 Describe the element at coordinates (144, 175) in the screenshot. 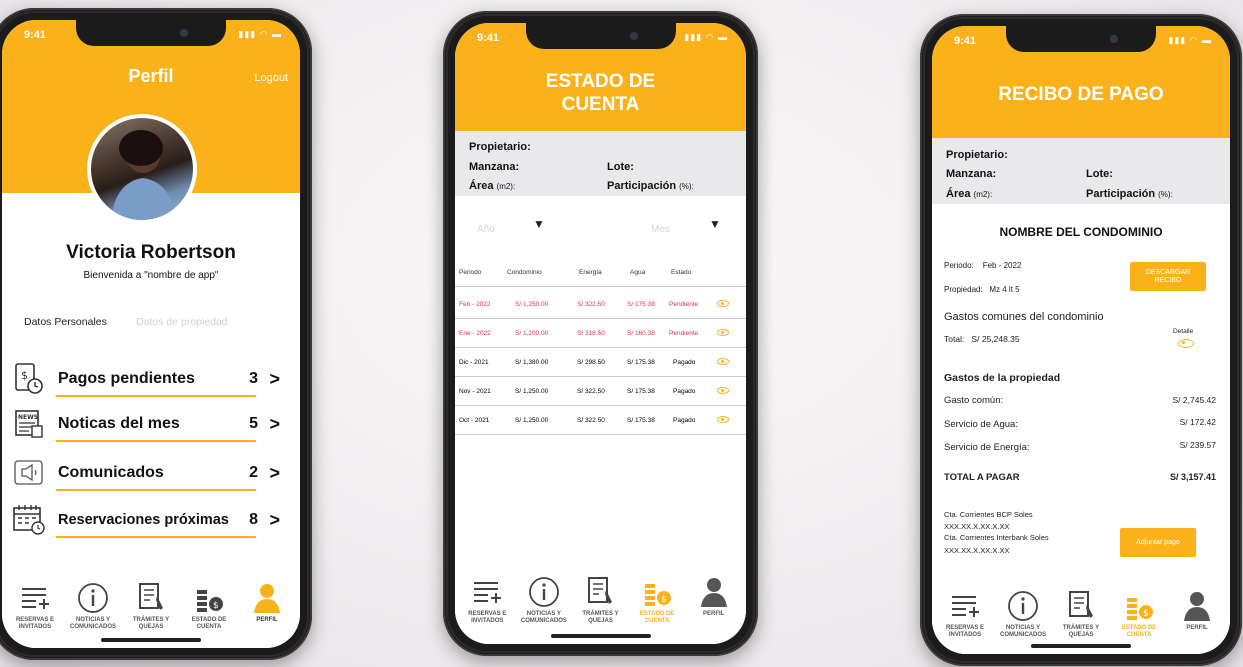

I see `person-photo-icon` at that location.